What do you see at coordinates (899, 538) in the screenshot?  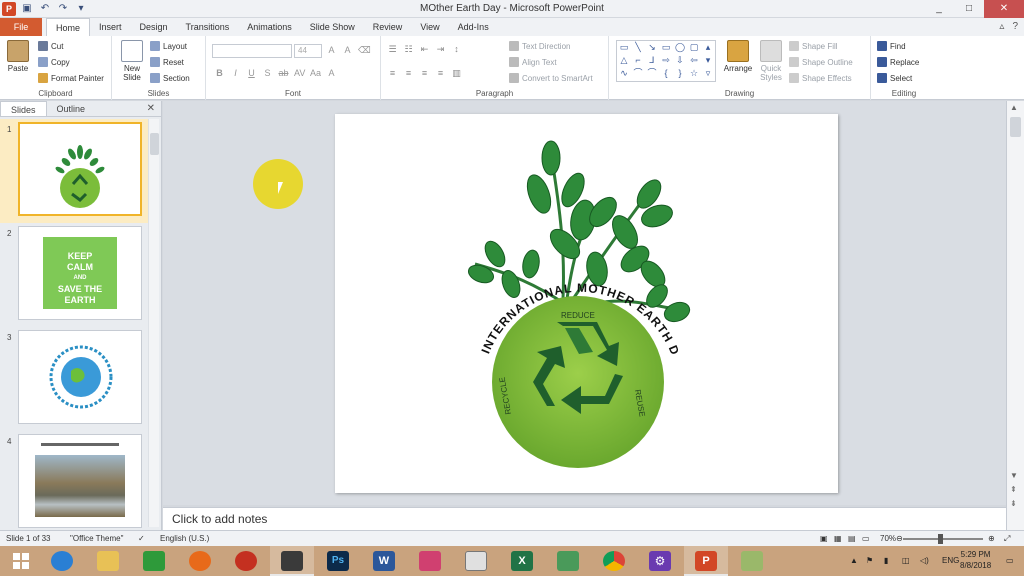 I see `zoom-out-icon: ⊖` at bounding box center [899, 538].